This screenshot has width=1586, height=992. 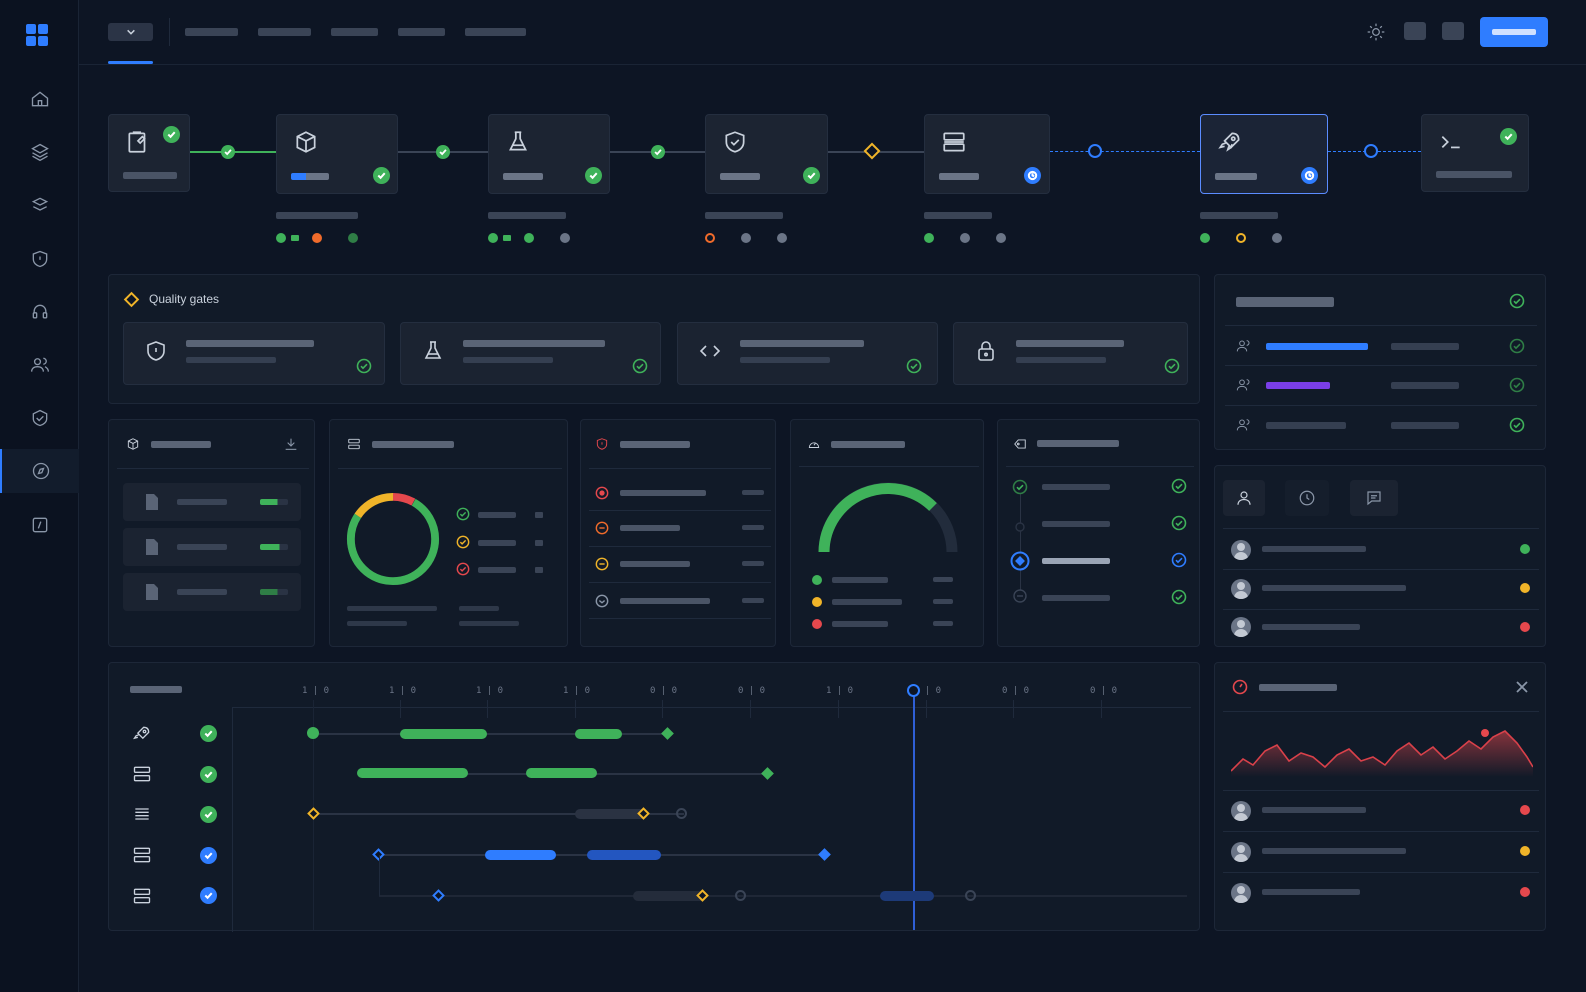 What do you see at coordinates (337, 154) in the screenshot?
I see `stage-build` at bounding box center [337, 154].